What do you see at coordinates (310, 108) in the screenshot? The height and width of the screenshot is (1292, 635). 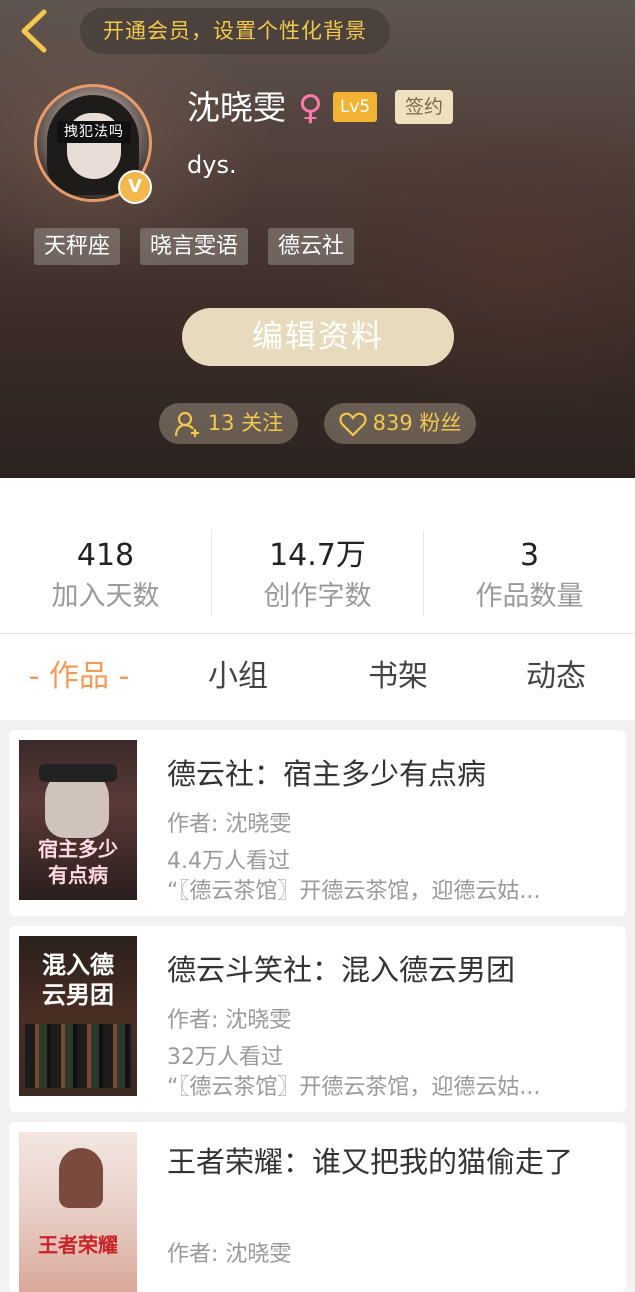 I see `female-gender-icon: ♀` at bounding box center [310, 108].